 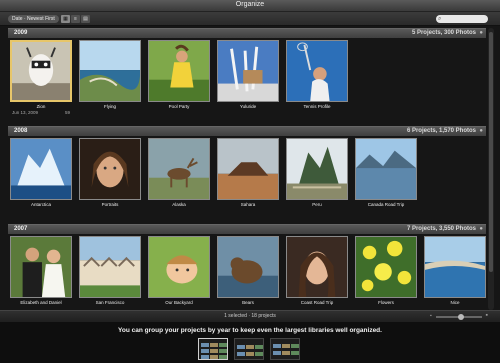 What do you see at coordinates (248, 302) in the screenshot?
I see `project-name: Bears` at bounding box center [248, 302].